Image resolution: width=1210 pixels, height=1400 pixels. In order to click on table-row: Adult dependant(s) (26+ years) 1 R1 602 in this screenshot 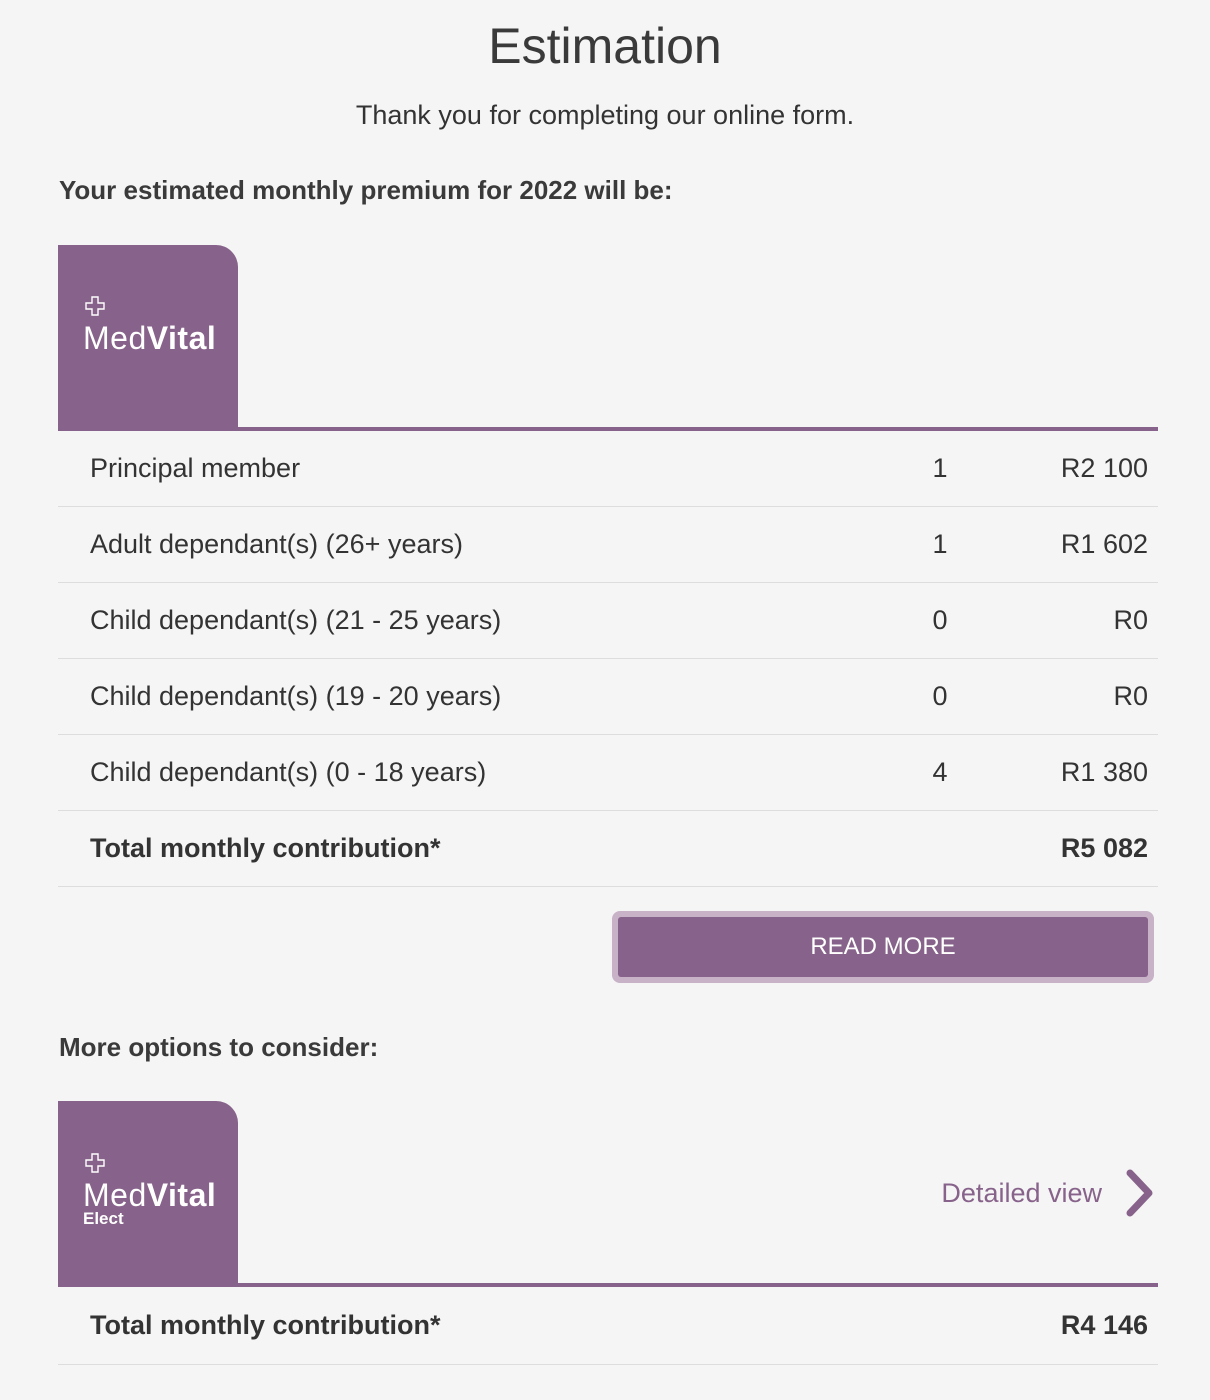, I will do `click(608, 545)`.